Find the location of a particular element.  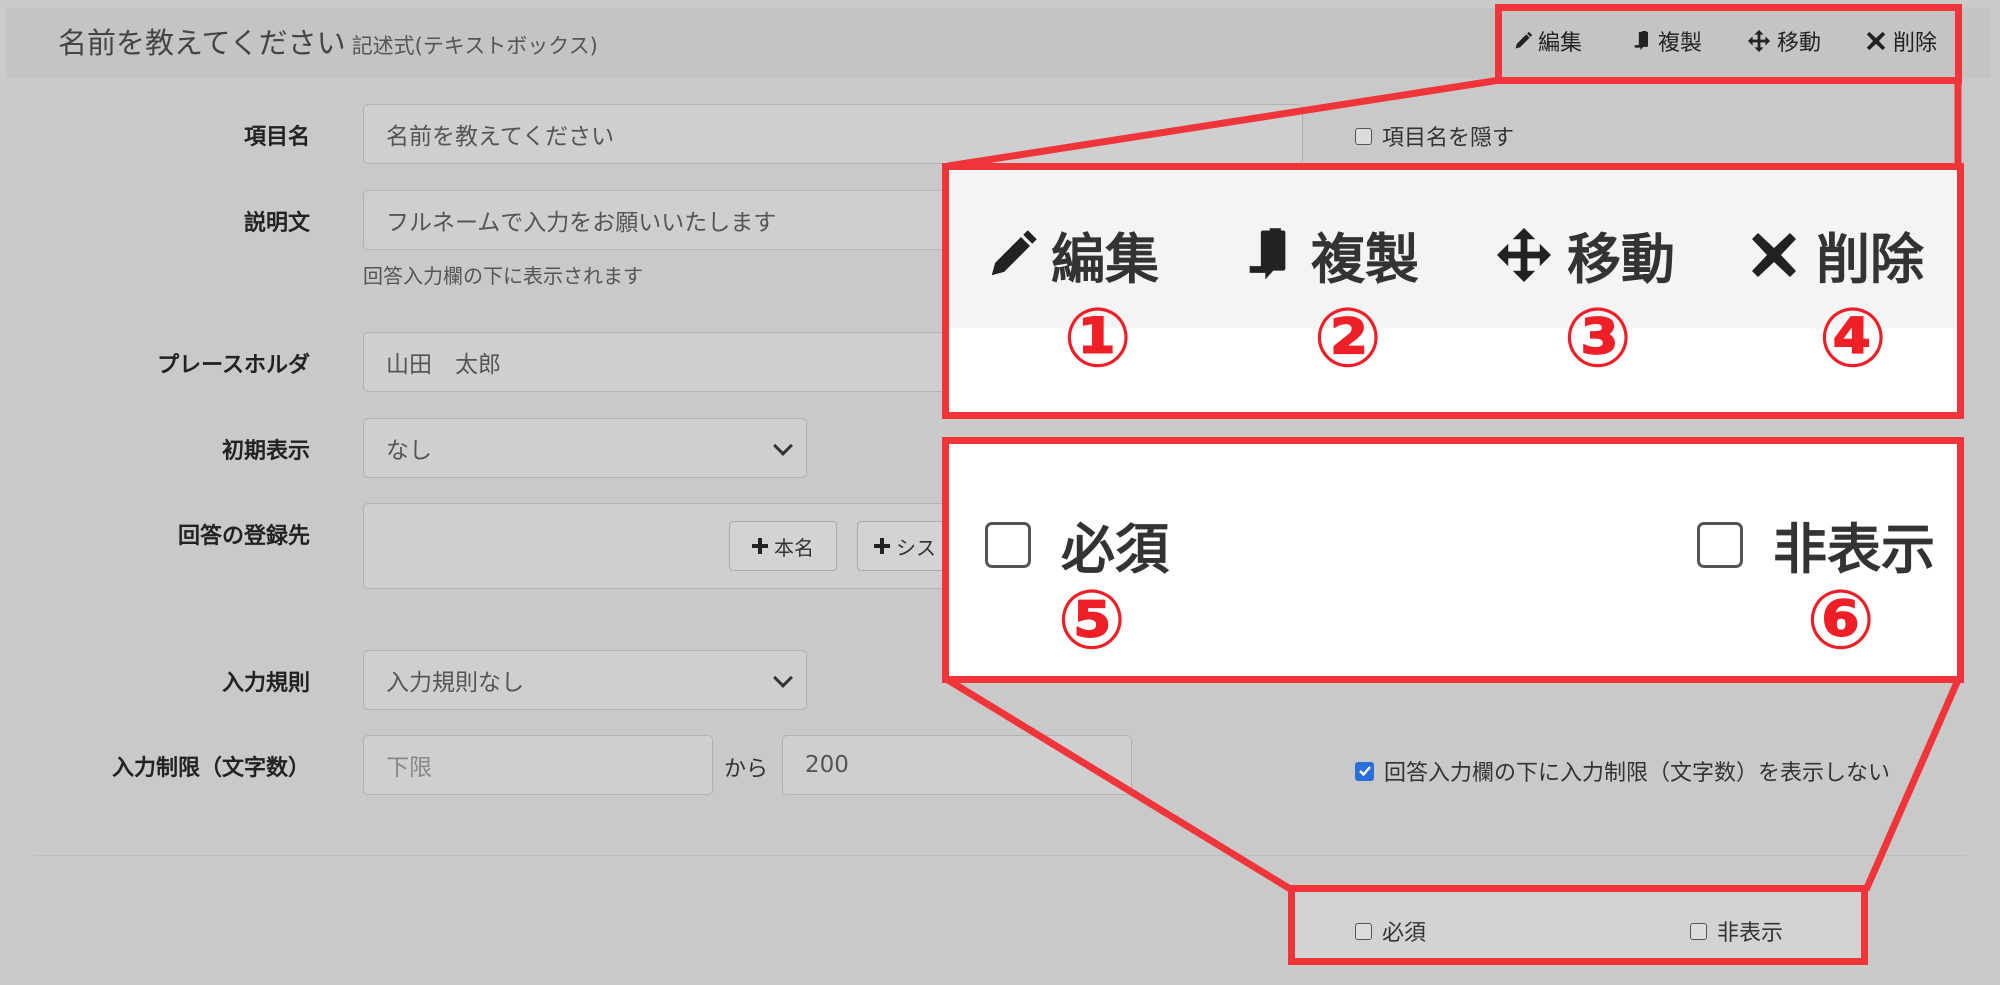

zoom-hidden-checkbox is located at coordinates (1720, 544).